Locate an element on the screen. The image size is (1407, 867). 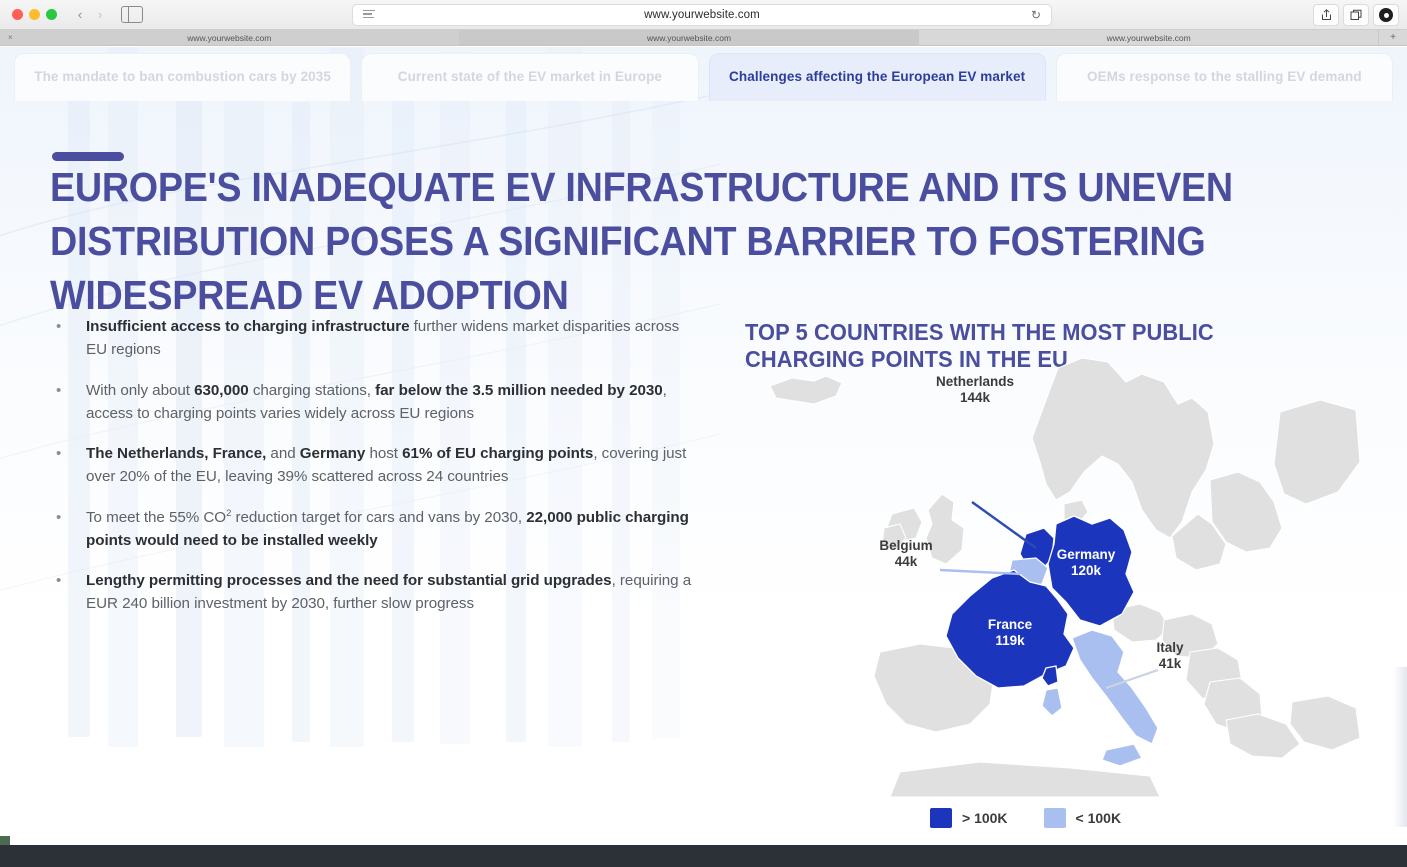
browser-tab-1: × www.yourwebsite.com is located at coordinates (230, 37).